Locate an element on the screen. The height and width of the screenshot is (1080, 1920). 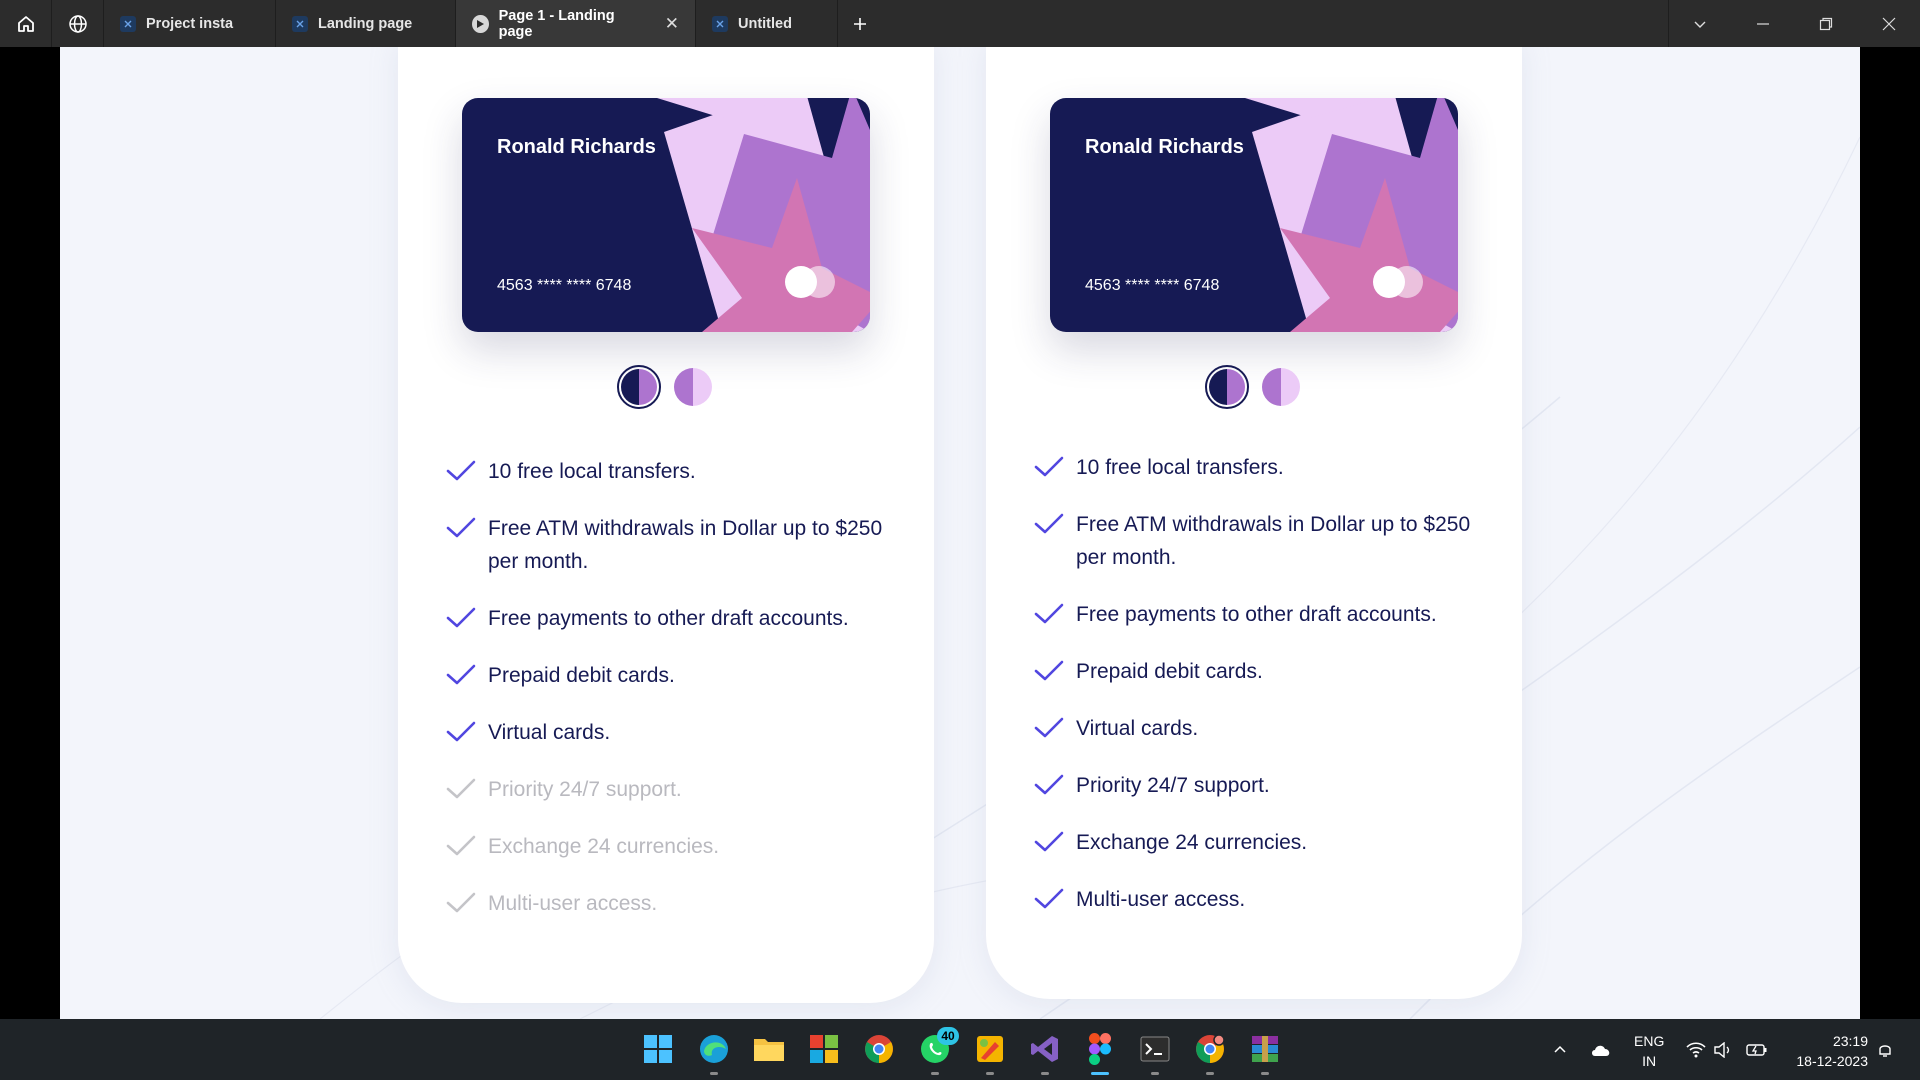
notification-badge: 40 is located at coordinates (948, 1036).